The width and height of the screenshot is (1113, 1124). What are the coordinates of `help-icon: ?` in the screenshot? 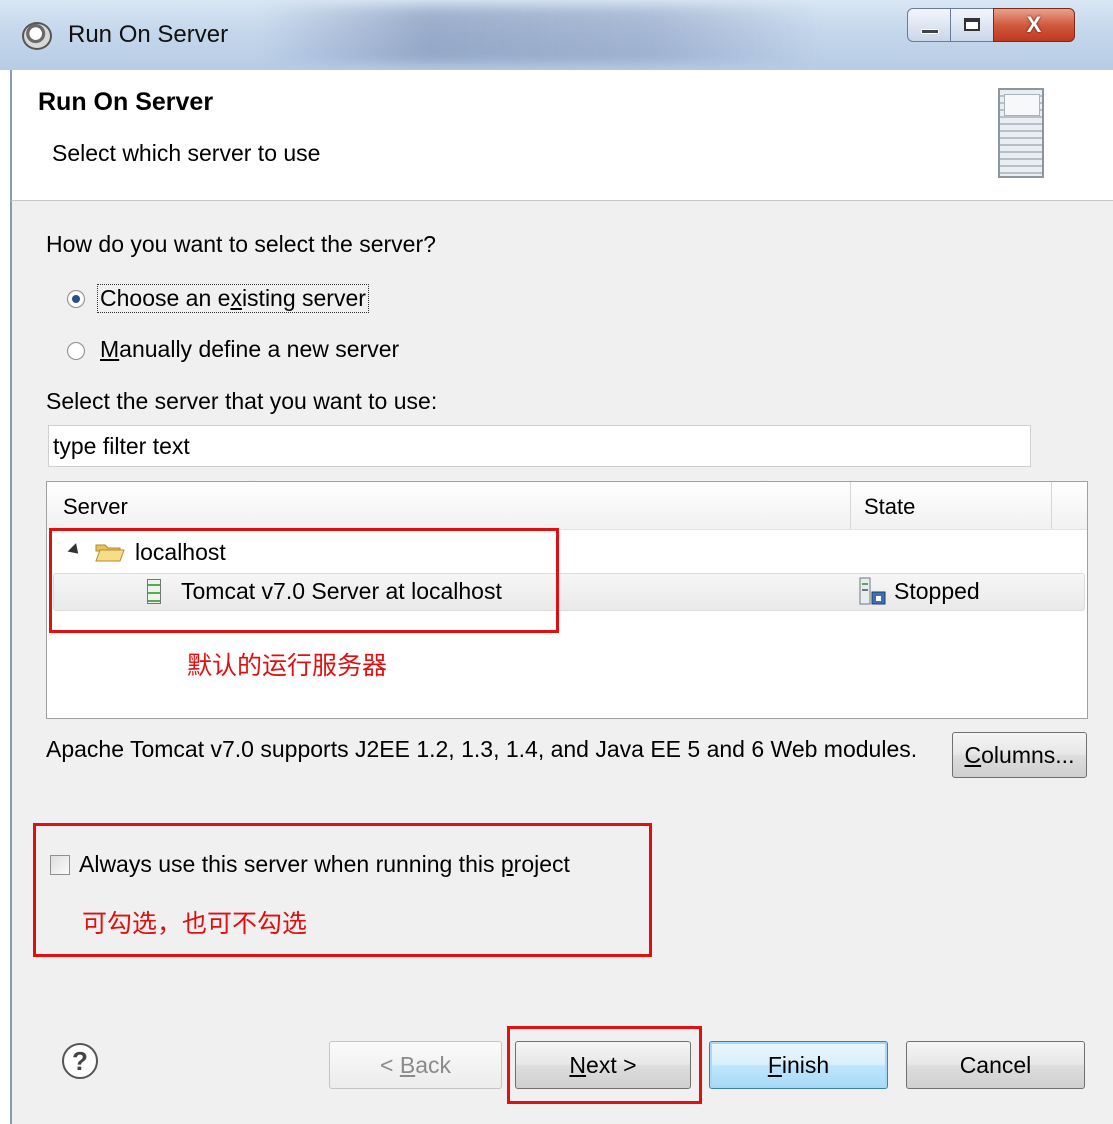 It's located at (80, 1061).